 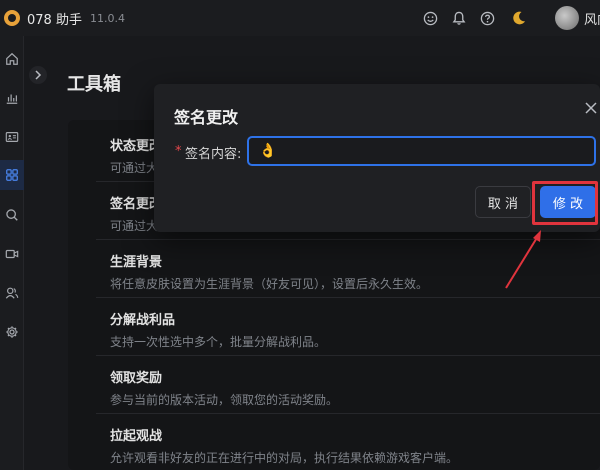 I want to click on sidebar-item-settings, so click(x=12, y=332).